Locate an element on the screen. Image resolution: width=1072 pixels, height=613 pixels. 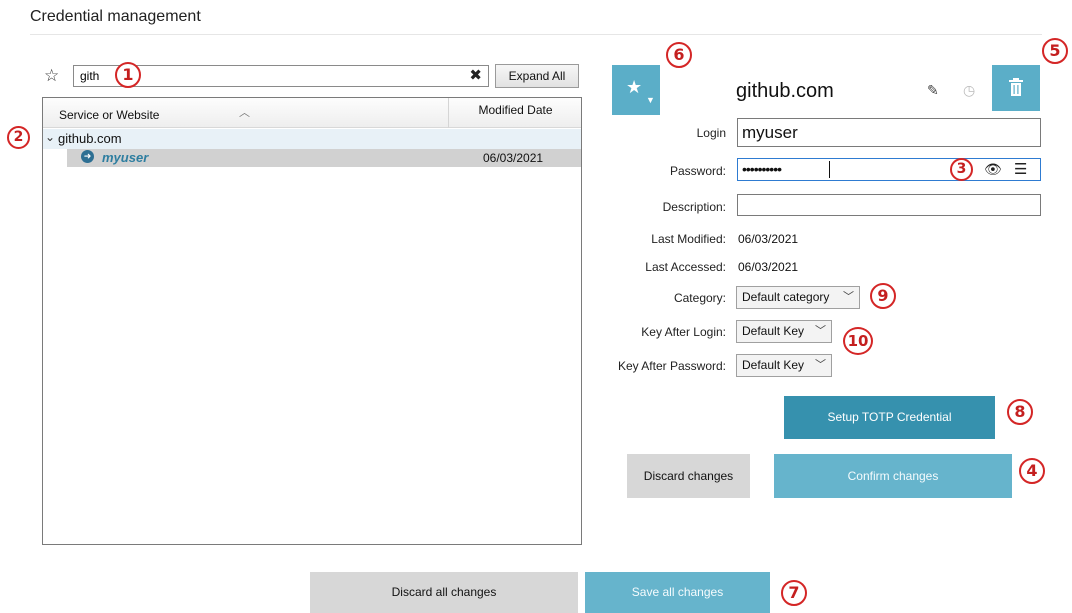
category-selected-value: Default category is located at coordinates (786, 297).